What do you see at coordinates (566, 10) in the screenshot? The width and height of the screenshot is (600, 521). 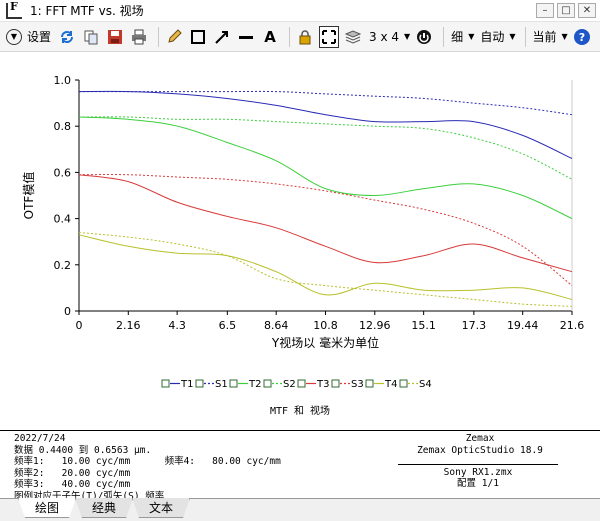 I see `maximize-button: □` at bounding box center [566, 10].